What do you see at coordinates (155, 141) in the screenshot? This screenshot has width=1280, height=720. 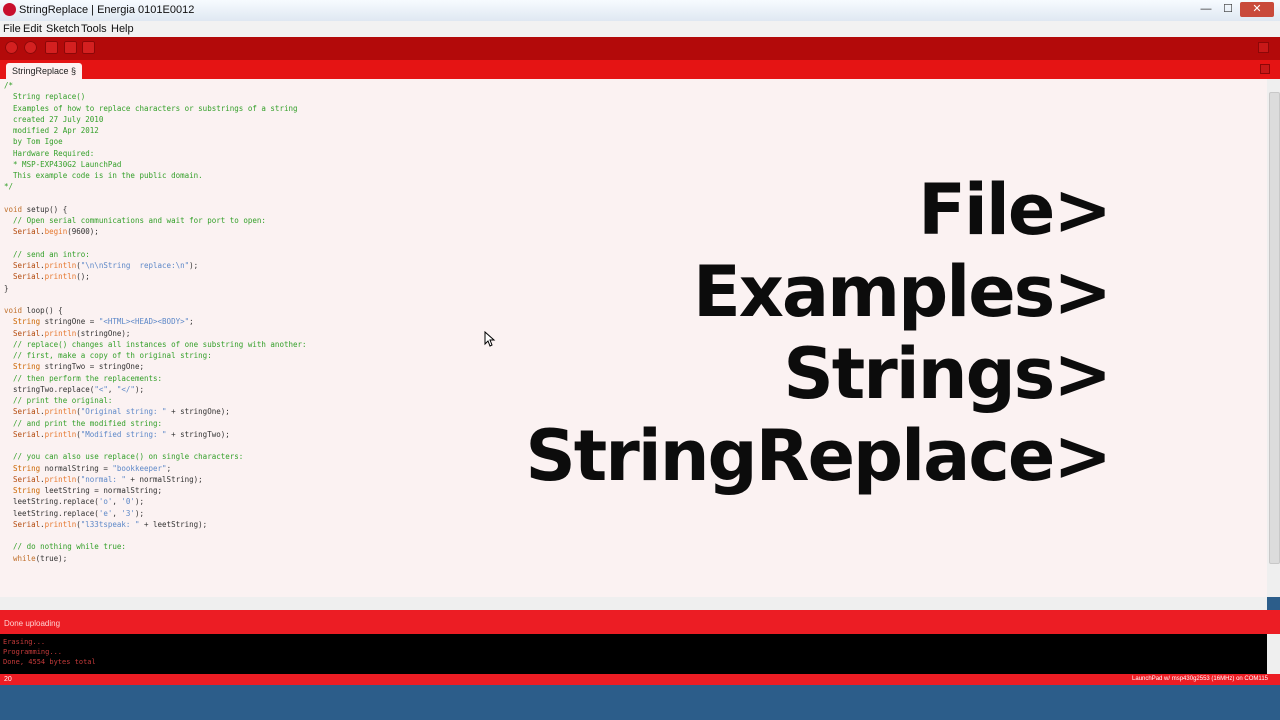 I see `code-line: by Tom Igoe` at bounding box center [155, 141].